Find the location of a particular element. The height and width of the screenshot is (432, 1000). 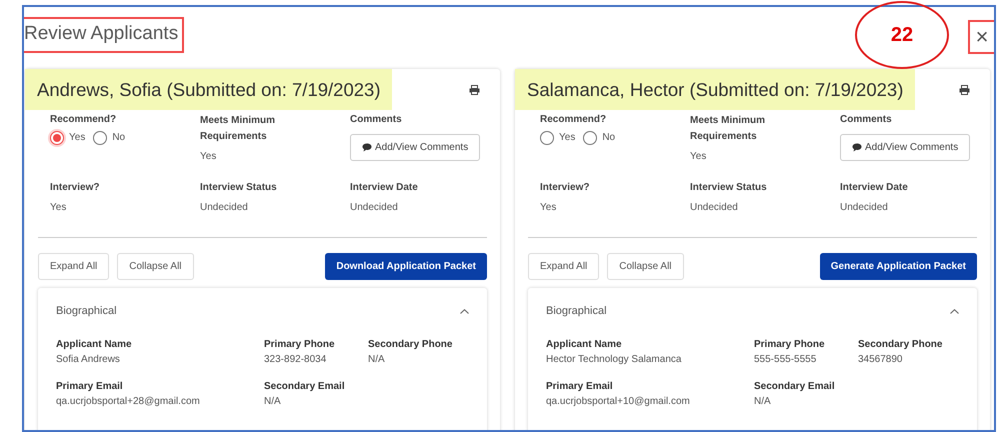

field-value: Hector Technology Salamanca is located at coordinates (614, 359).